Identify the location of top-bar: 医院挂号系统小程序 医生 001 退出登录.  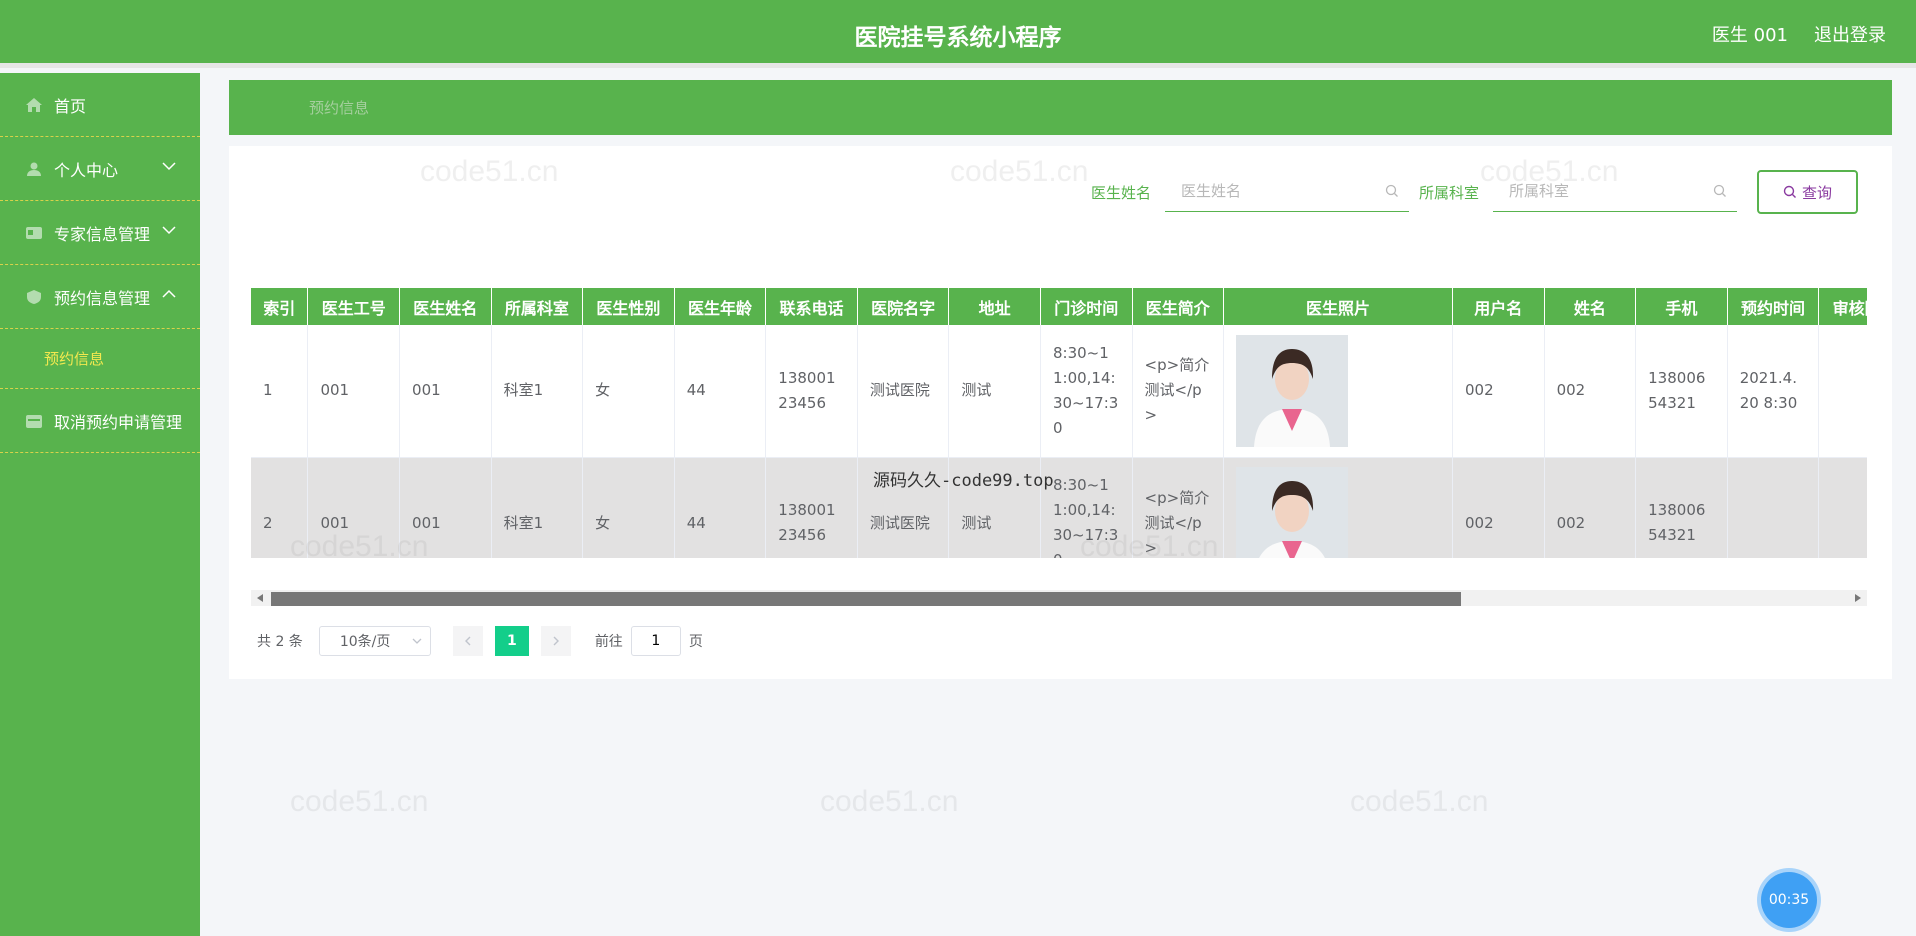
(958, 34).